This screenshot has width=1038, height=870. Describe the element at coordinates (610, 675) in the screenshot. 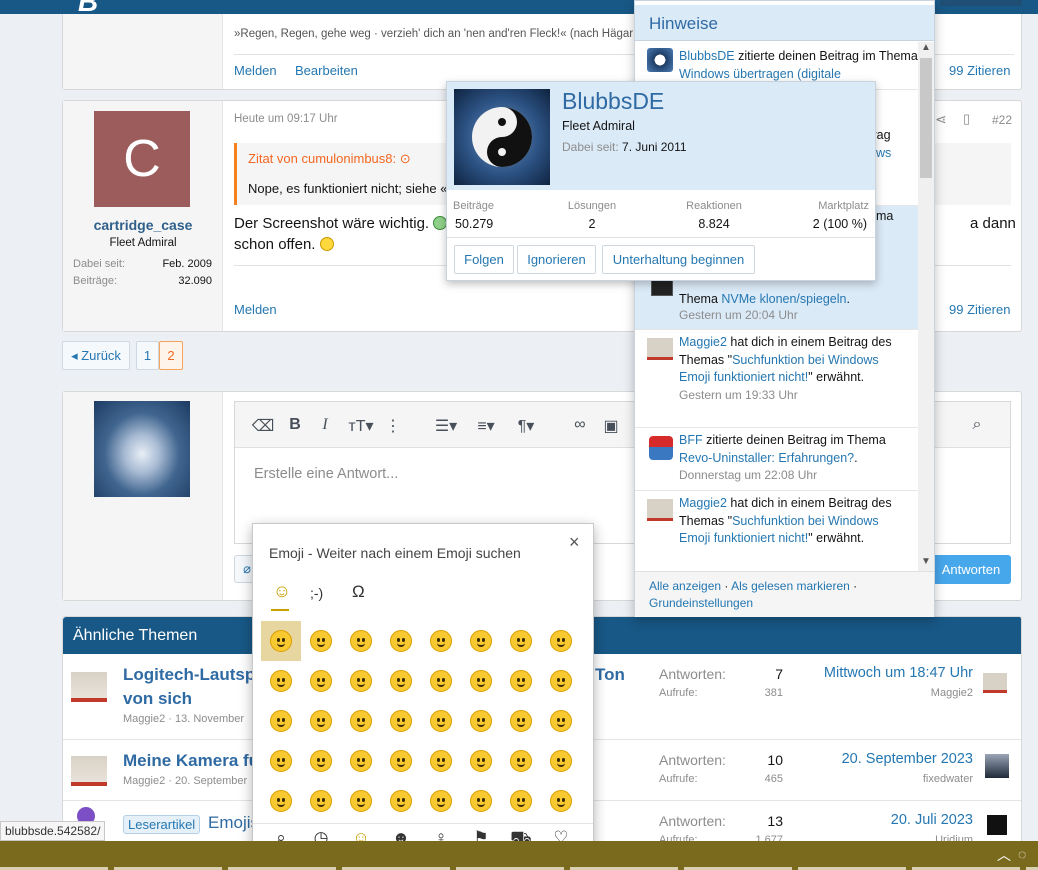

I see `thread-title-tail: Ton` at that location.